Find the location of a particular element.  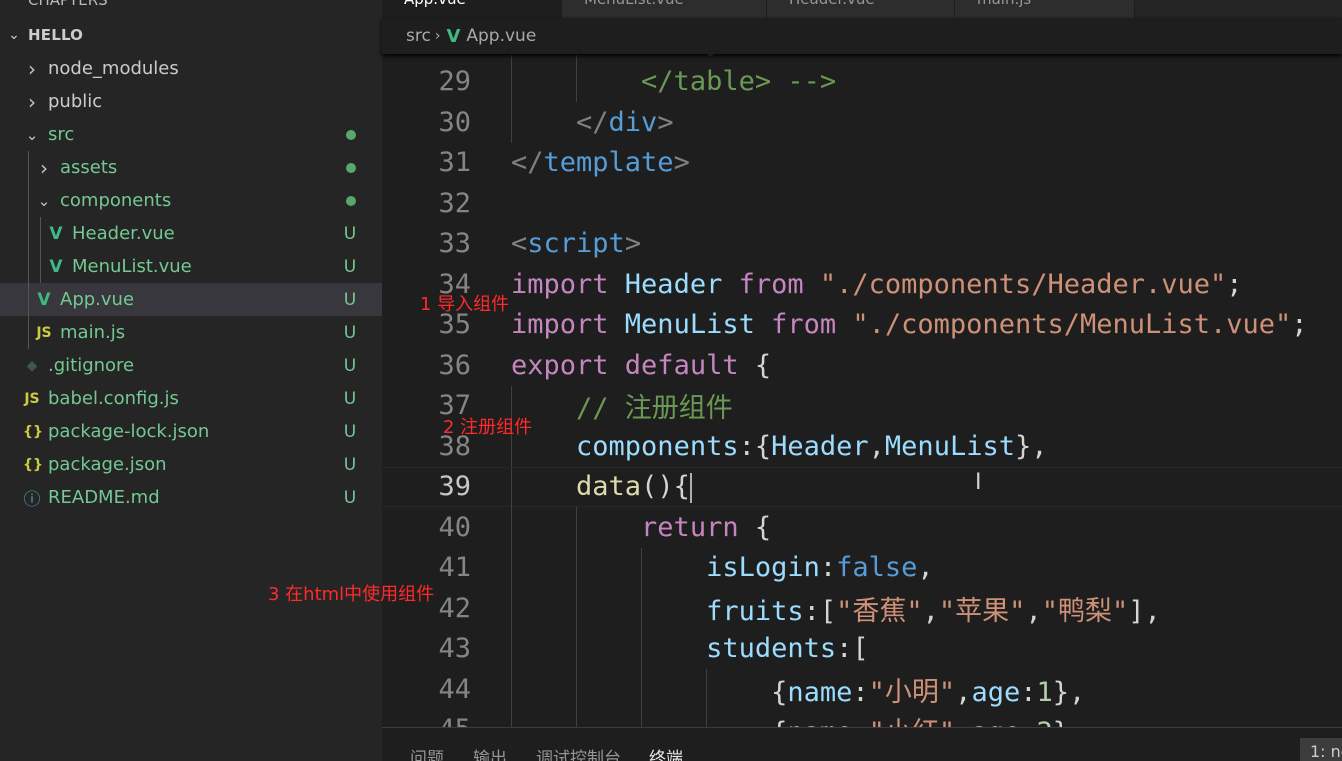

editor-tab: main.js is located at coordinates (1045, 9).